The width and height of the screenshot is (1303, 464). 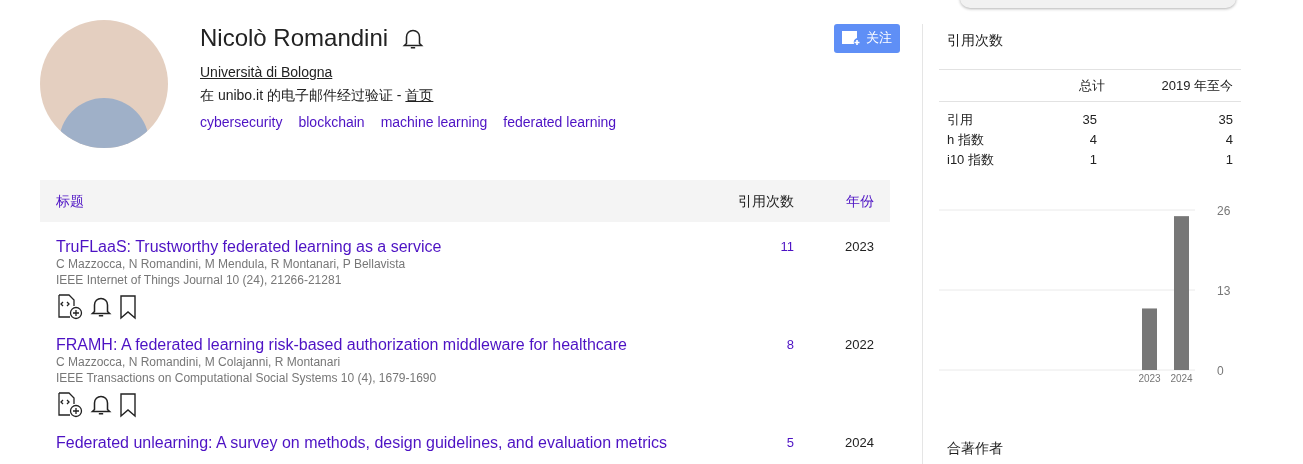 I want to click on year-cell-text: 2023, so click(x=859, y=247).